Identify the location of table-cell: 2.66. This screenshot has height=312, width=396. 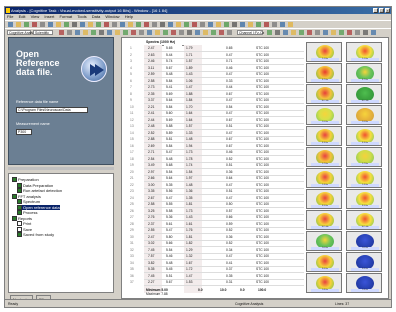
(151, 178).